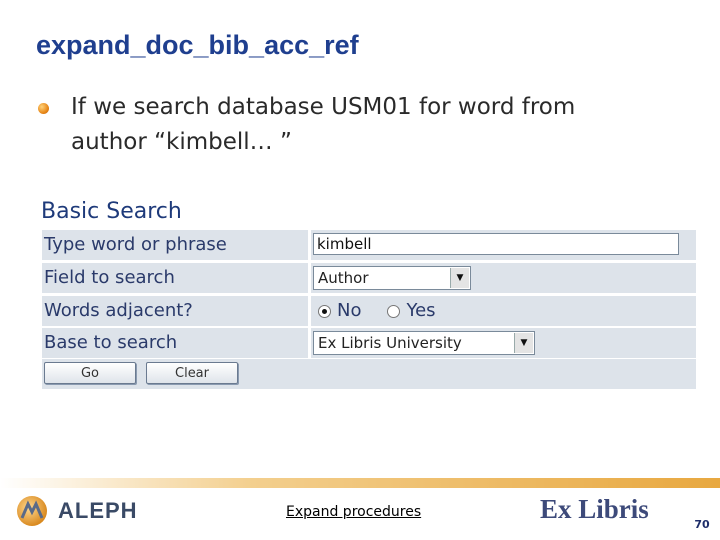 The height and width of the screenshot is (540, 720). Describe the element at coordinates (349, 311) in the screenshot. I see `radio-no-label: No` at that location.